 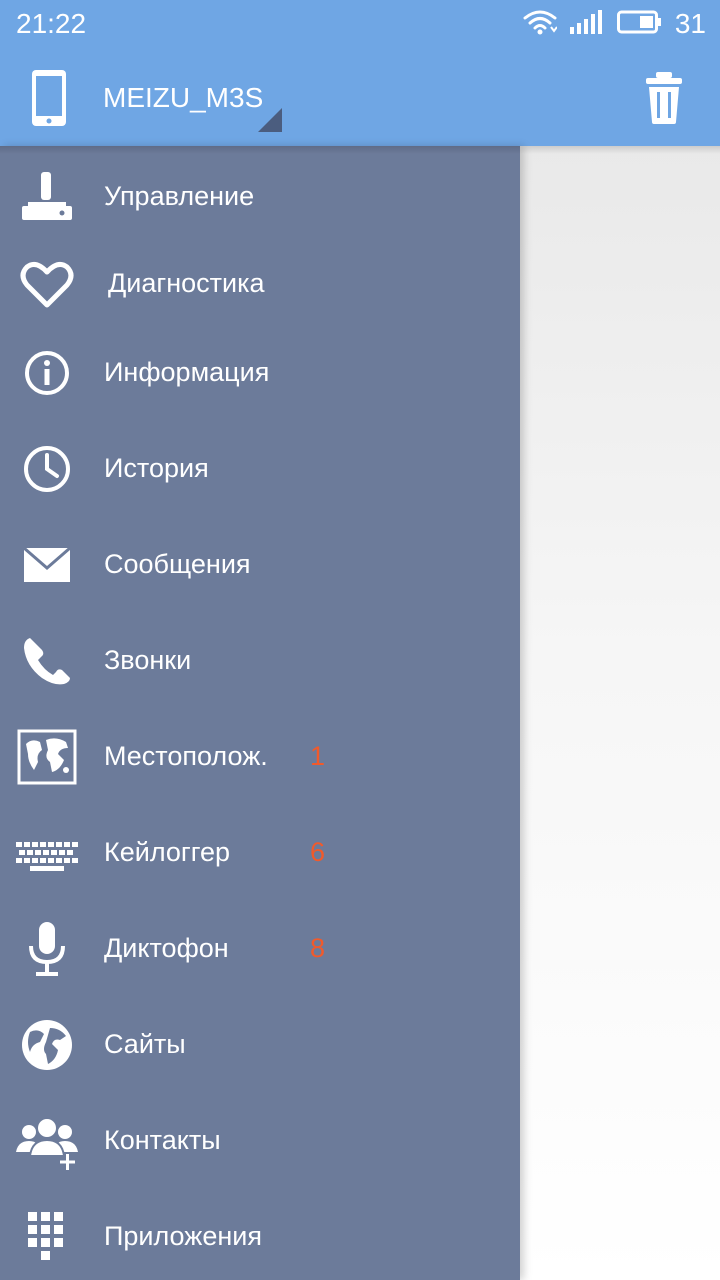 What do you see at coordinates (186, 756) in the screenshot?
I see `menu-label: Местополож.` at bounding box center [186, 756].